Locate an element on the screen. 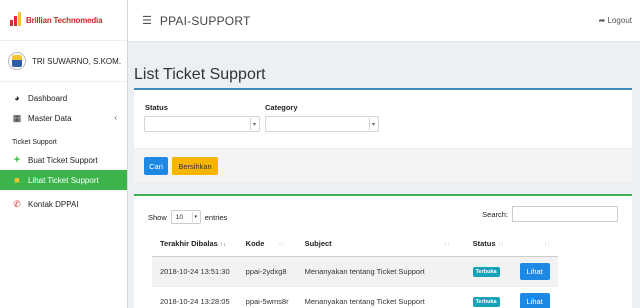  sidebar-item-kontak: ✆ Kontak DPPAI is located at coordinates (63, 204).